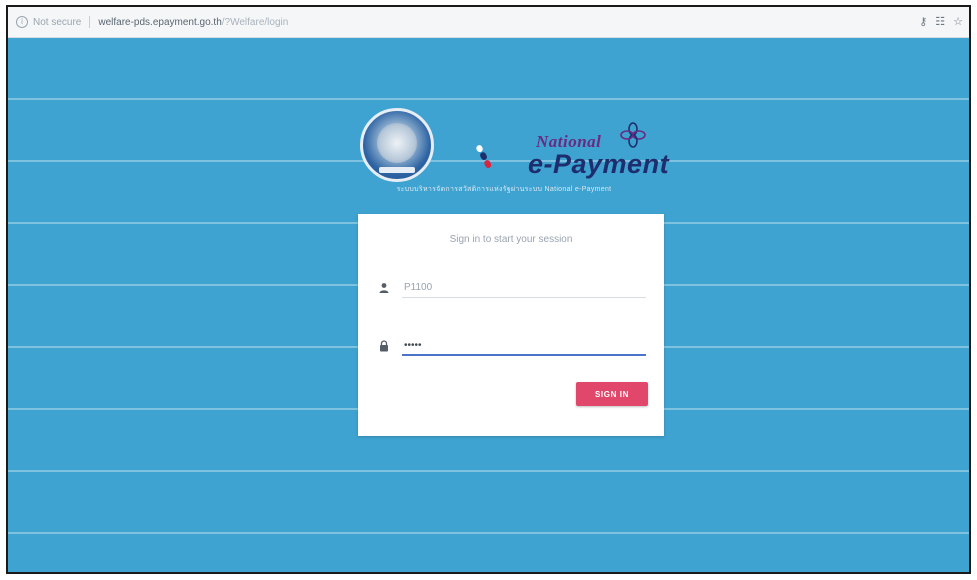 The width and height of the screenshot is (977, 580). I want to click on brand-bottom-text: e-Payment, so click(599, 164).